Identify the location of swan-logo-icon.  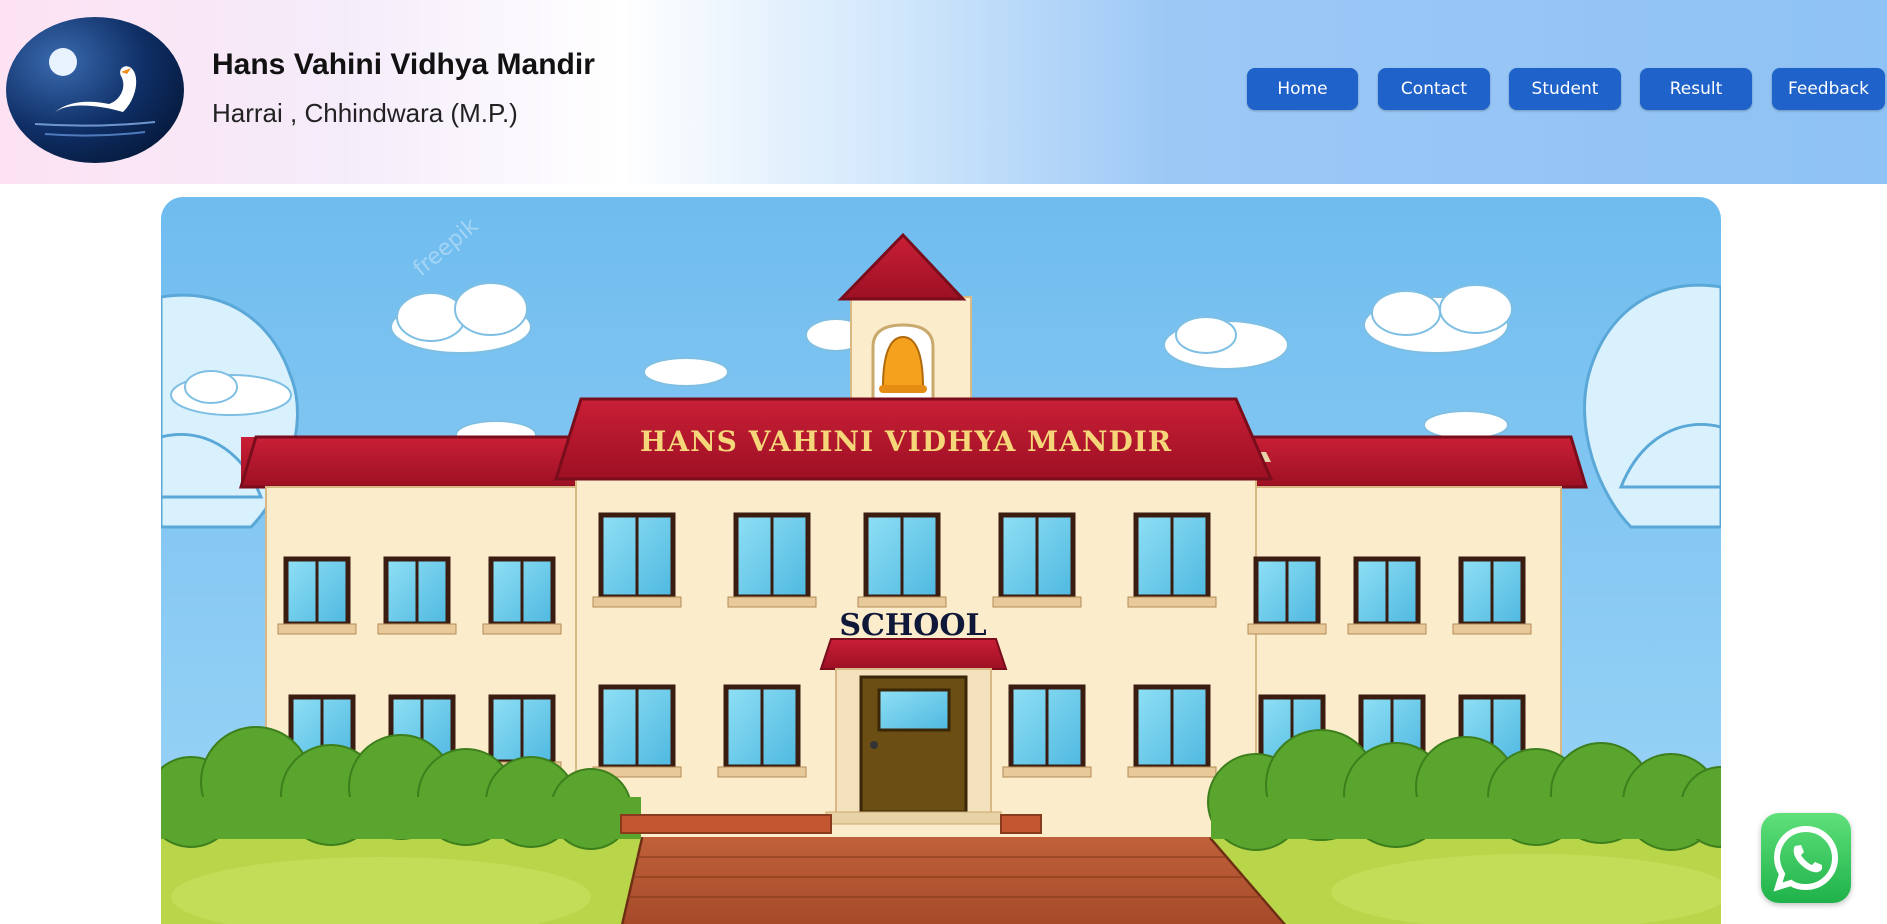
(95, 90).